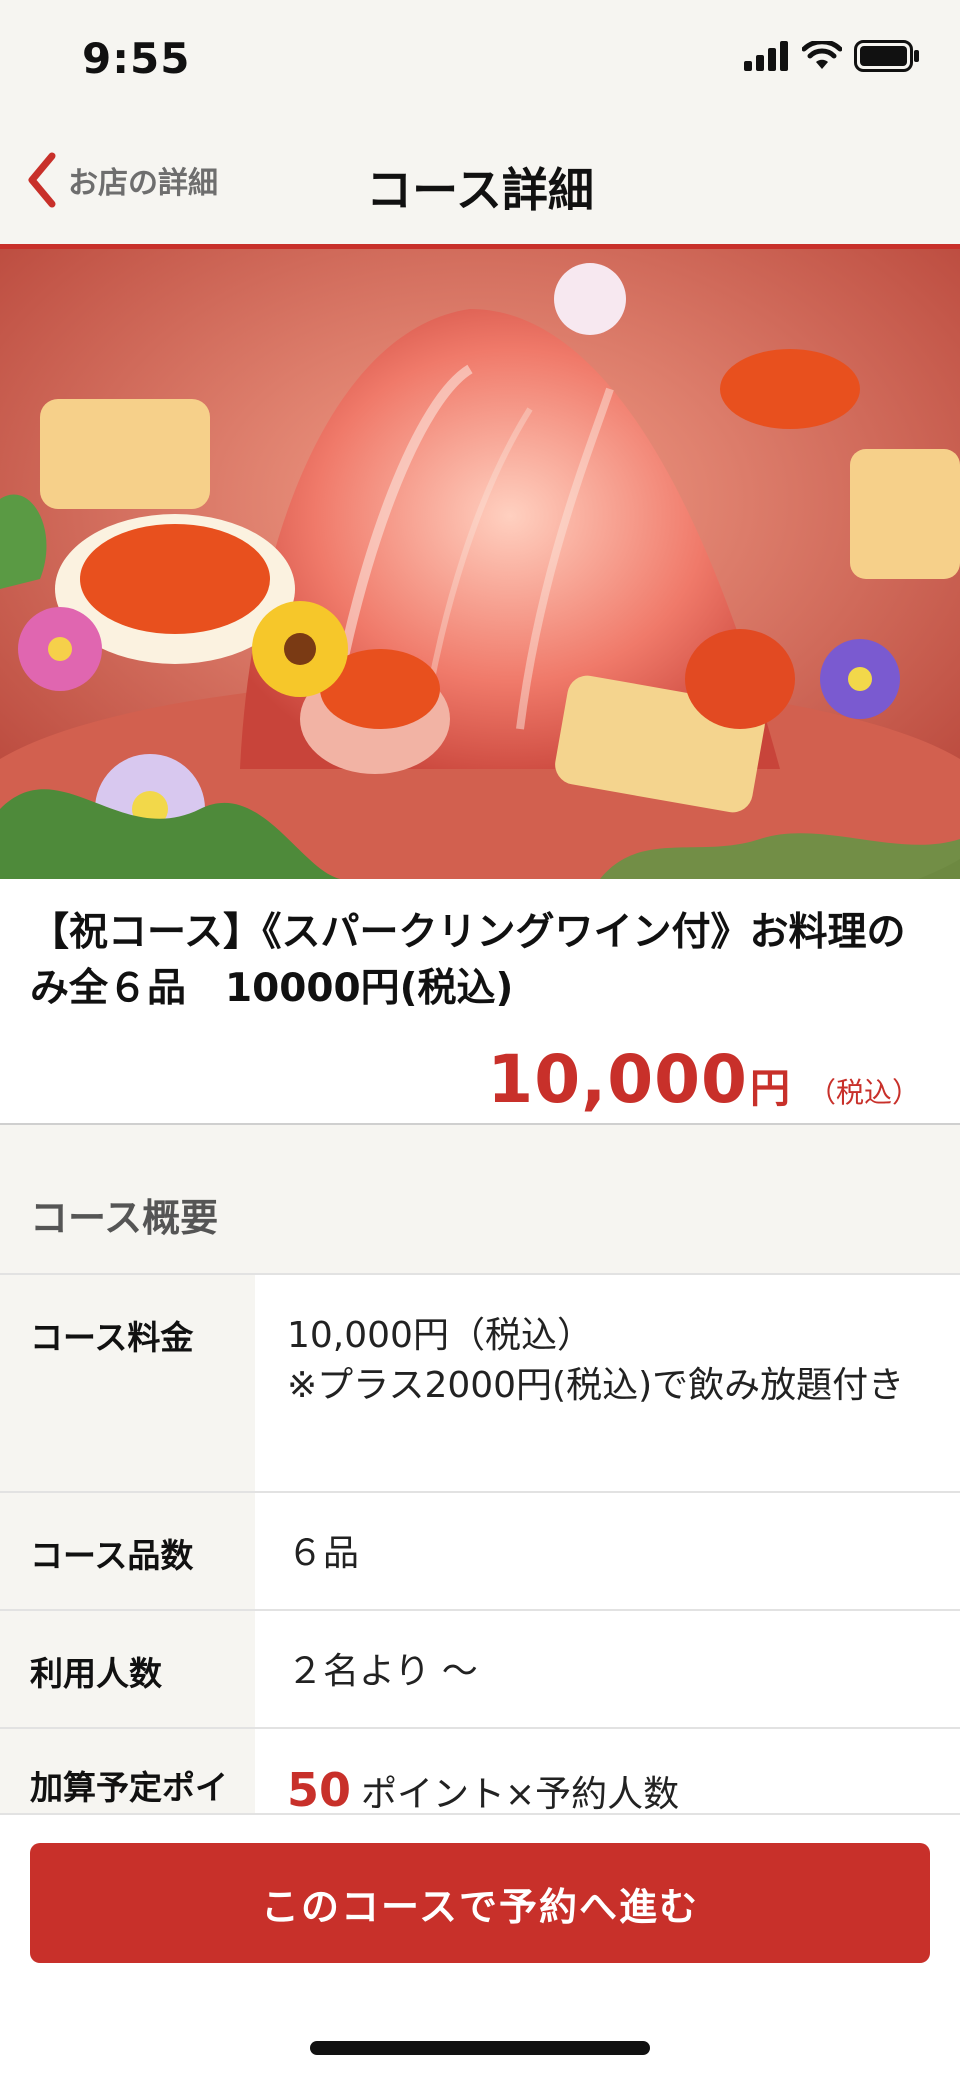 The image size is (960, 2081). Describe the element at coordinates (607, 1551) in the screenshot. I see `row-value-items: ６品` at that location.